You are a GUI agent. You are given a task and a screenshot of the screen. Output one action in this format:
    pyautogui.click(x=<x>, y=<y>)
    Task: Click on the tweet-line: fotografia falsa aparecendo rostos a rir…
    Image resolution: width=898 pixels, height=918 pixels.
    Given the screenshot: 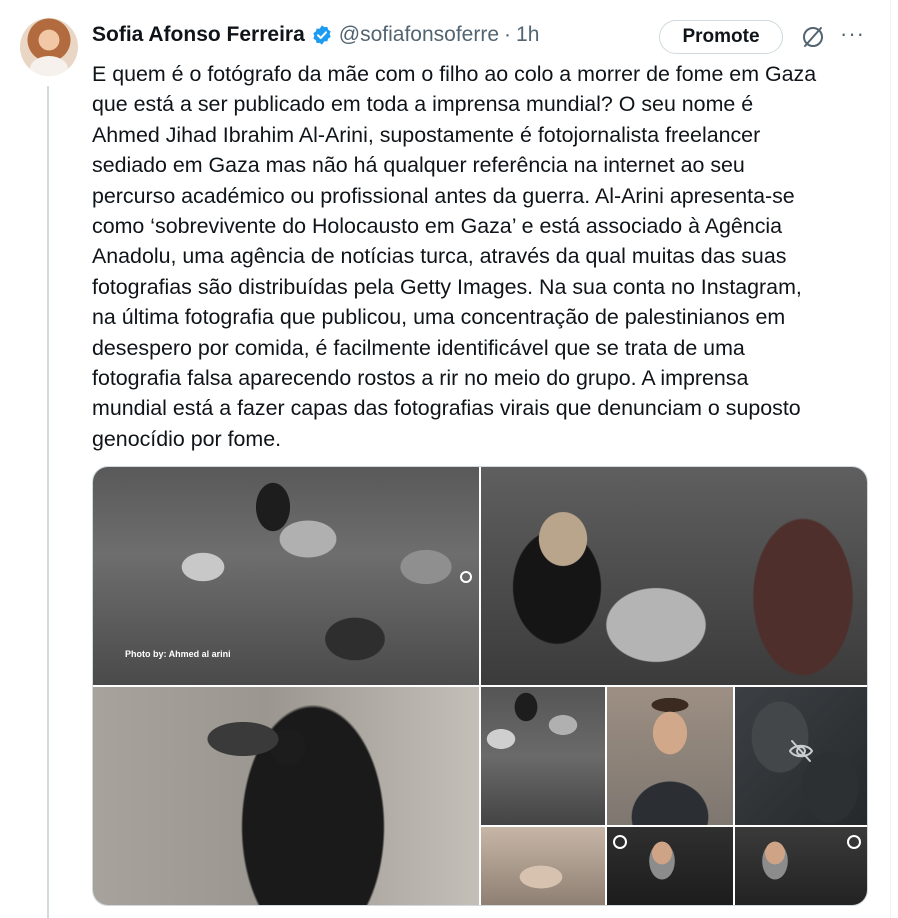 What is the action you would take?
    pyautogui.click(x=420, y=378)
    